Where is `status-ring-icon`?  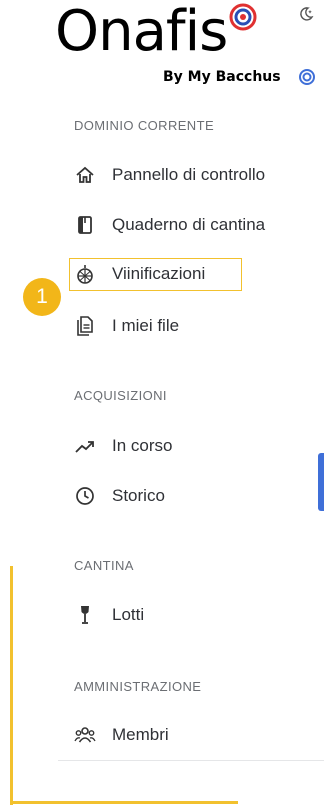 status-ring-icon is located at coordinates (307, 77).